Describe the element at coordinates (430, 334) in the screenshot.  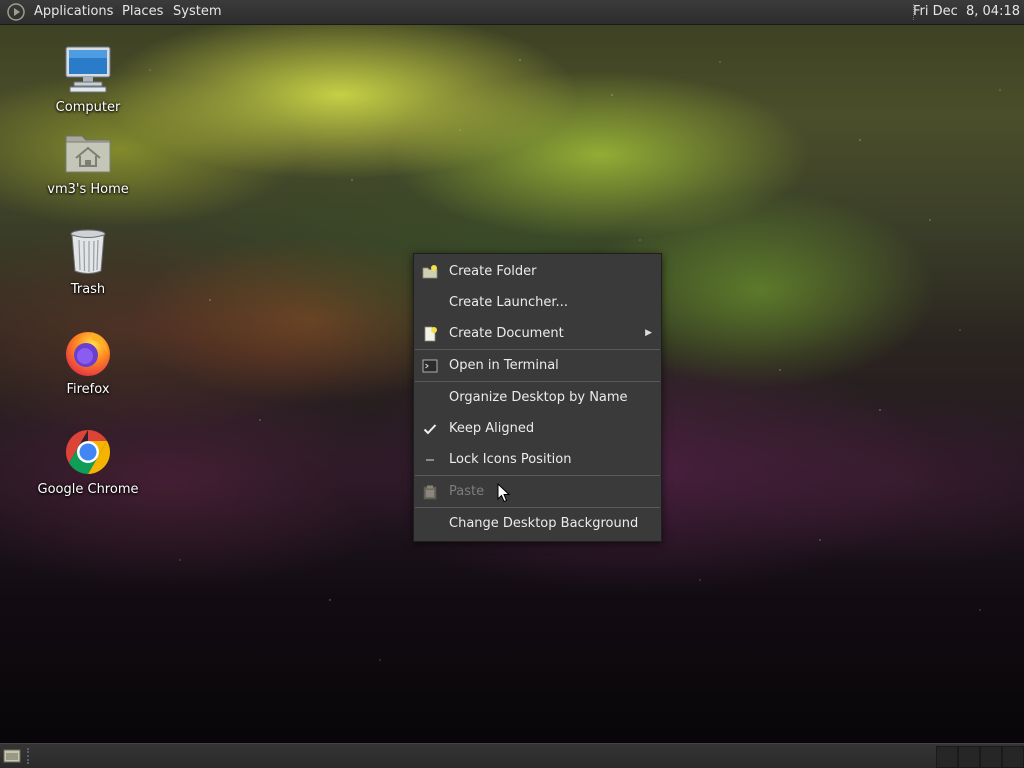
I see `new-document-icon` at that location.